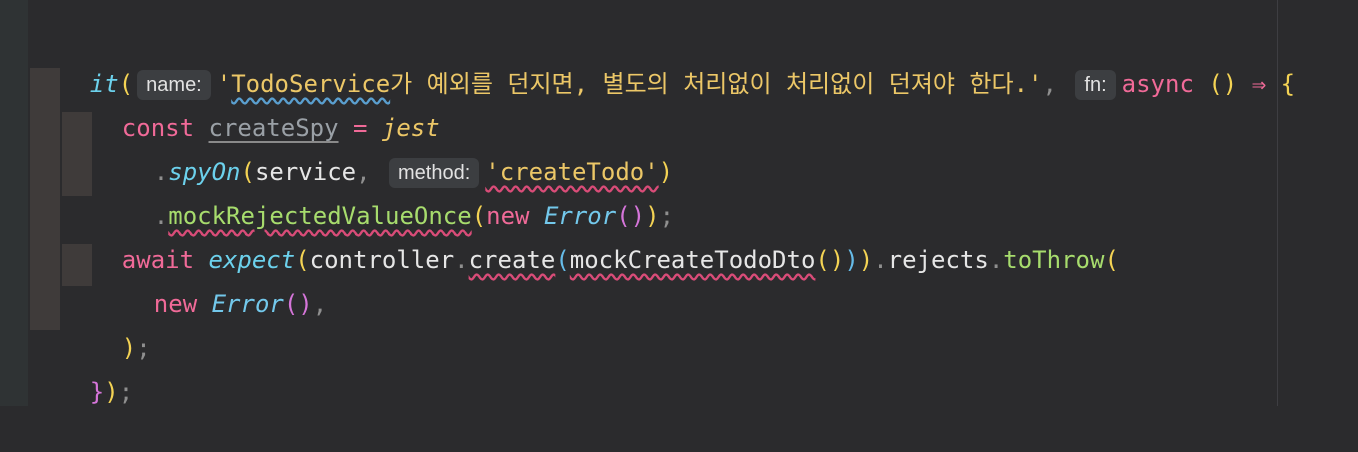 The image size is (1358, 452). Describe the element at coordinates (1288, 84) in the screenshot. I see `token-brace: {` at that location.